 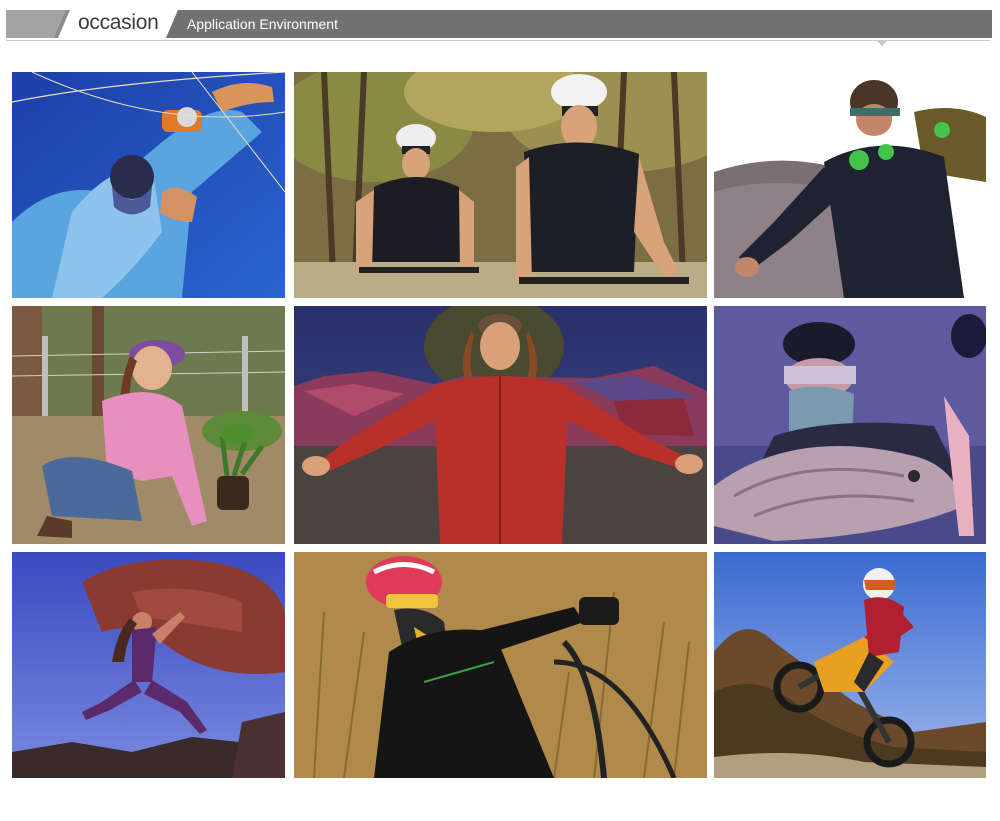 What do you see at coordinates (850, 665) in the screenshot?
I see `photo-motocross-rider` at bounding box center [850, 665].